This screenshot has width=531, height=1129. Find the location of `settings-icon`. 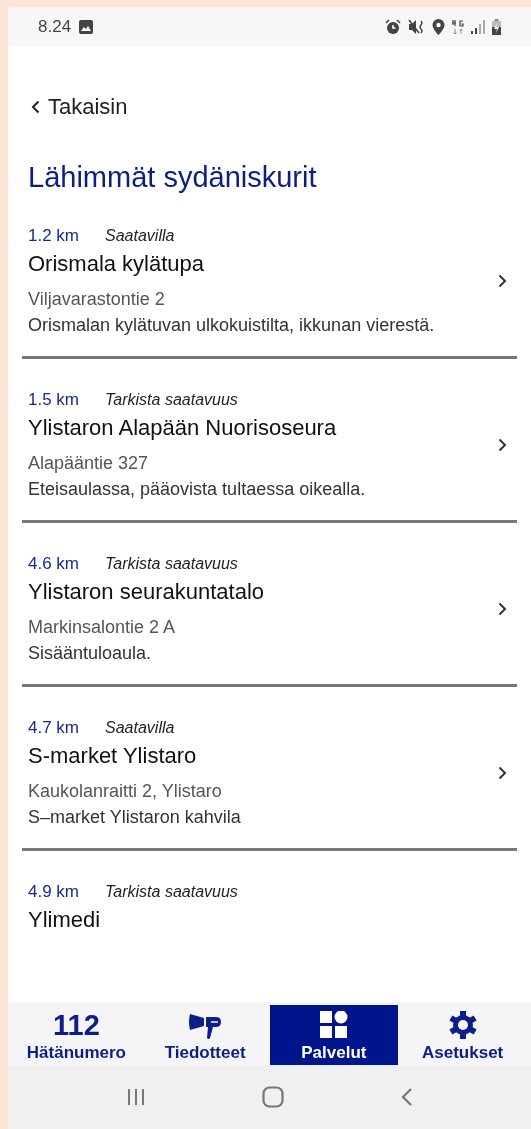

settings-icon is located at coordinates (462, 1025).